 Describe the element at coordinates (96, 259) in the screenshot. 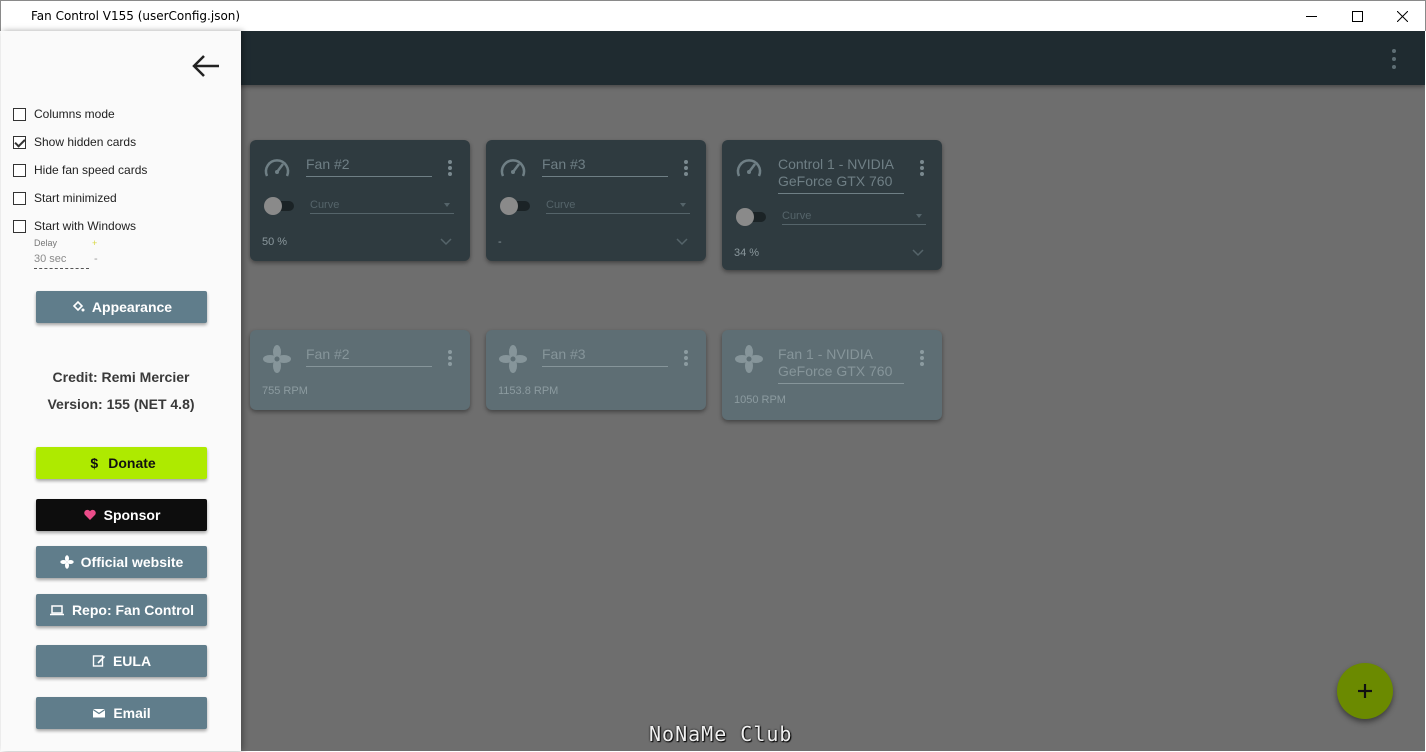

I see `delay-decrement-button: -` at that location.